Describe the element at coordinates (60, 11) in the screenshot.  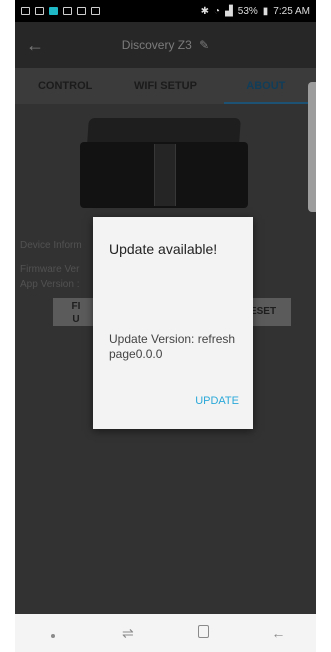
I see `notification-icons` at that location.